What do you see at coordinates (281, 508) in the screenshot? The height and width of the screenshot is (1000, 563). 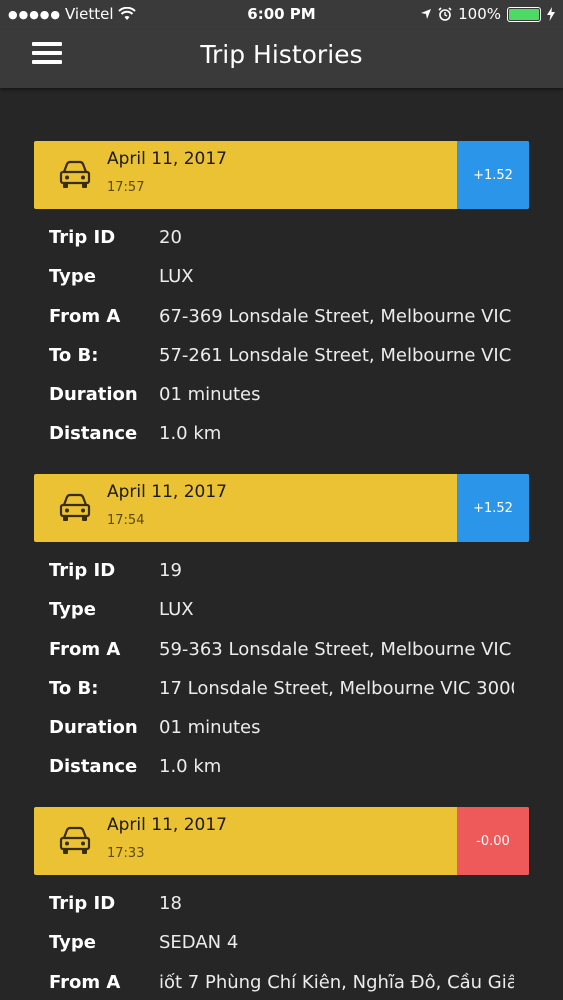 I see `trip-header: April 11, 2017 17:54 +1.52` at bounding box center [281, 508].